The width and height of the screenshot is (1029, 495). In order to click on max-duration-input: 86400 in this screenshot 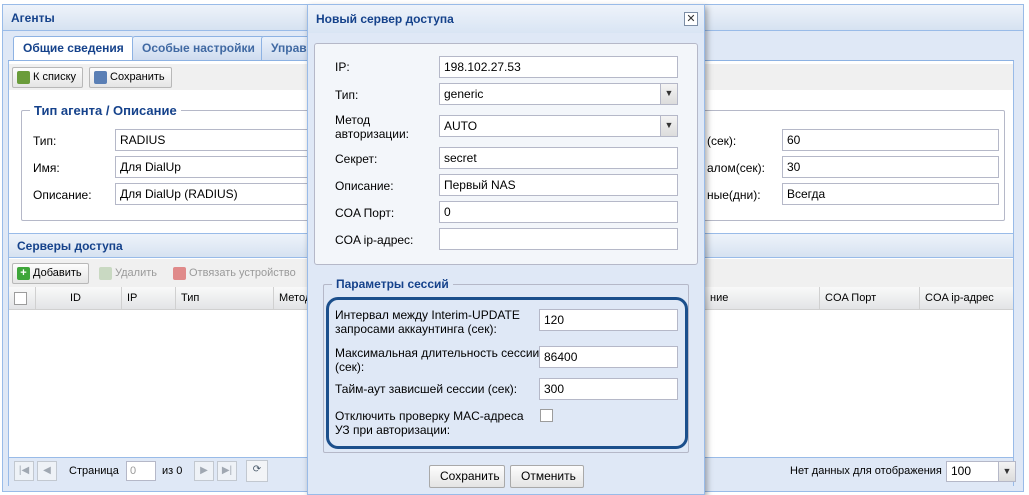, I will do `click(608, 357)`.